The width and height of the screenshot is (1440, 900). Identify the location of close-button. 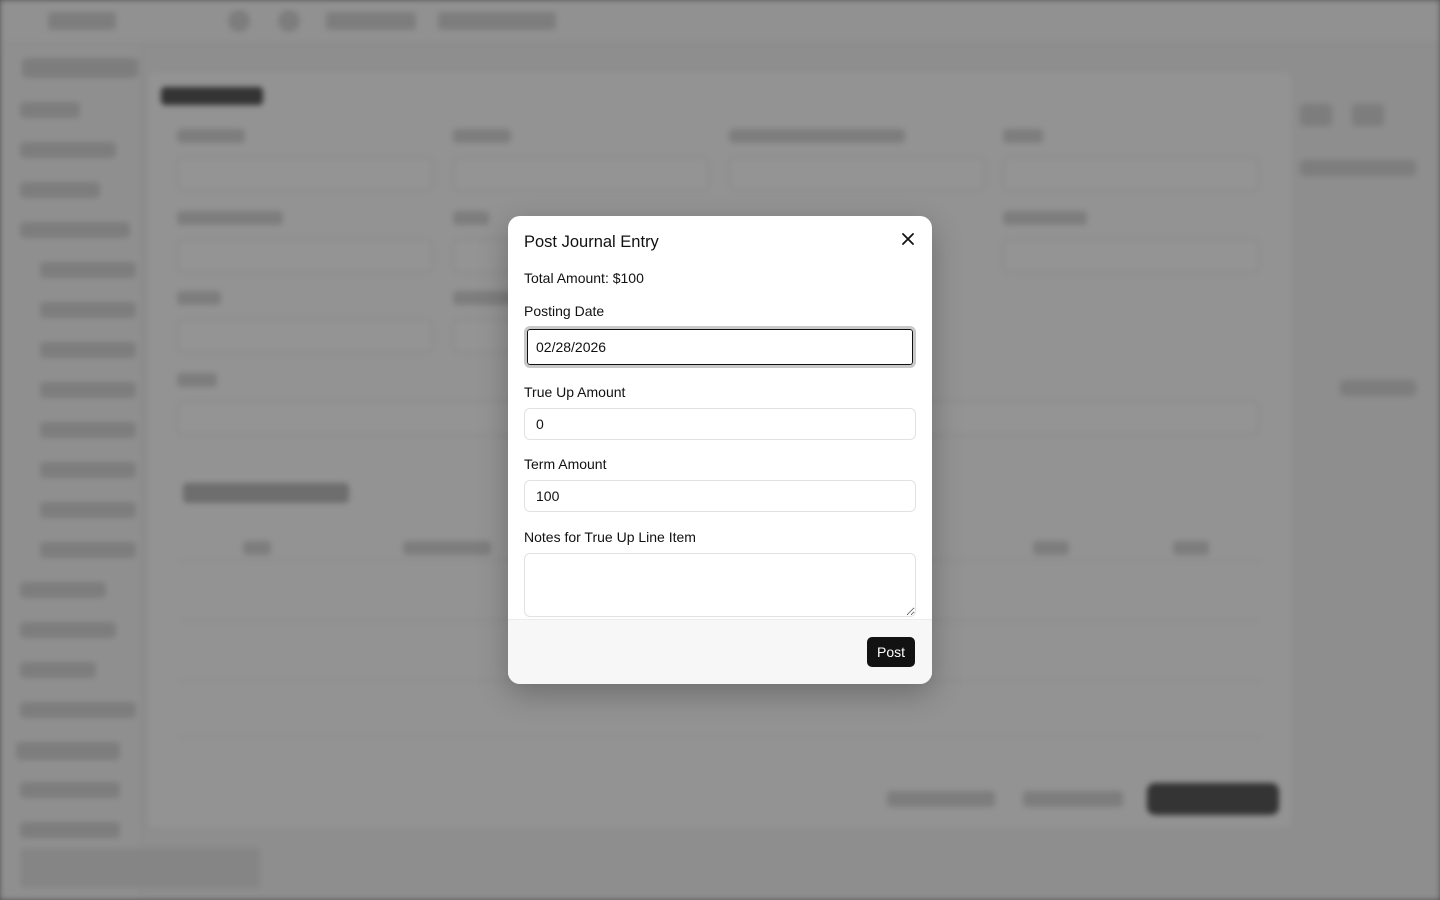
(908, 239).